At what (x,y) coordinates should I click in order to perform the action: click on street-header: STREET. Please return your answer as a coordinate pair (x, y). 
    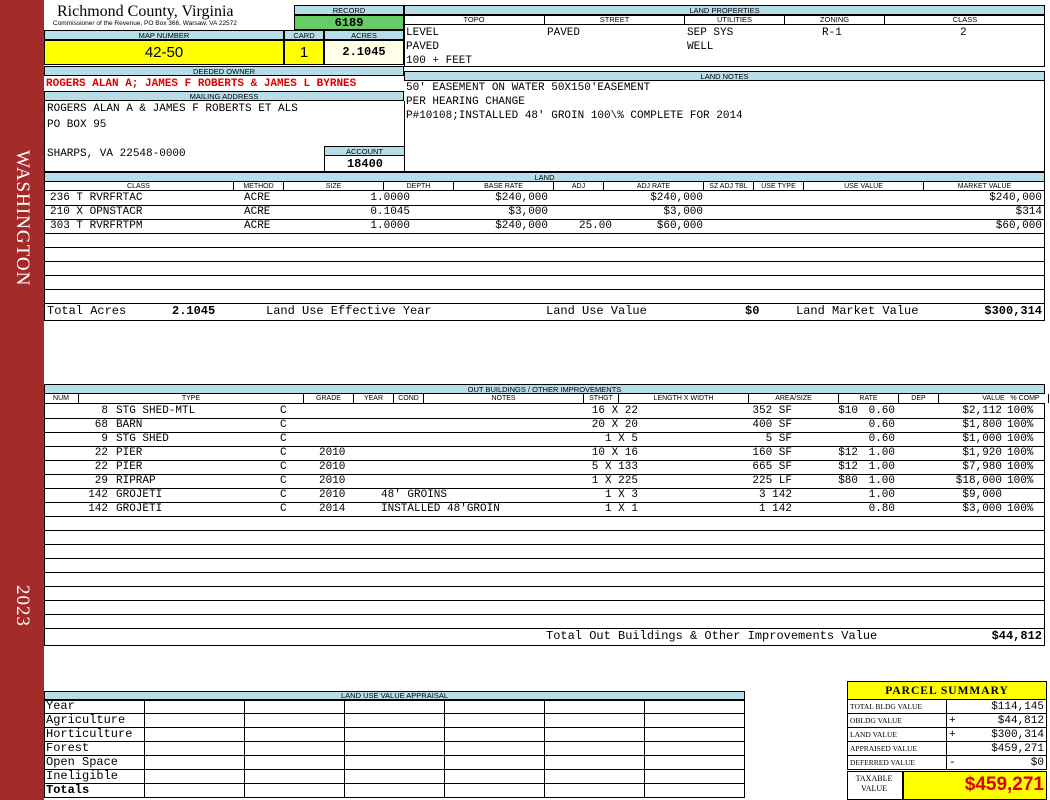
    Looking at the image, I should click on (615, 20).